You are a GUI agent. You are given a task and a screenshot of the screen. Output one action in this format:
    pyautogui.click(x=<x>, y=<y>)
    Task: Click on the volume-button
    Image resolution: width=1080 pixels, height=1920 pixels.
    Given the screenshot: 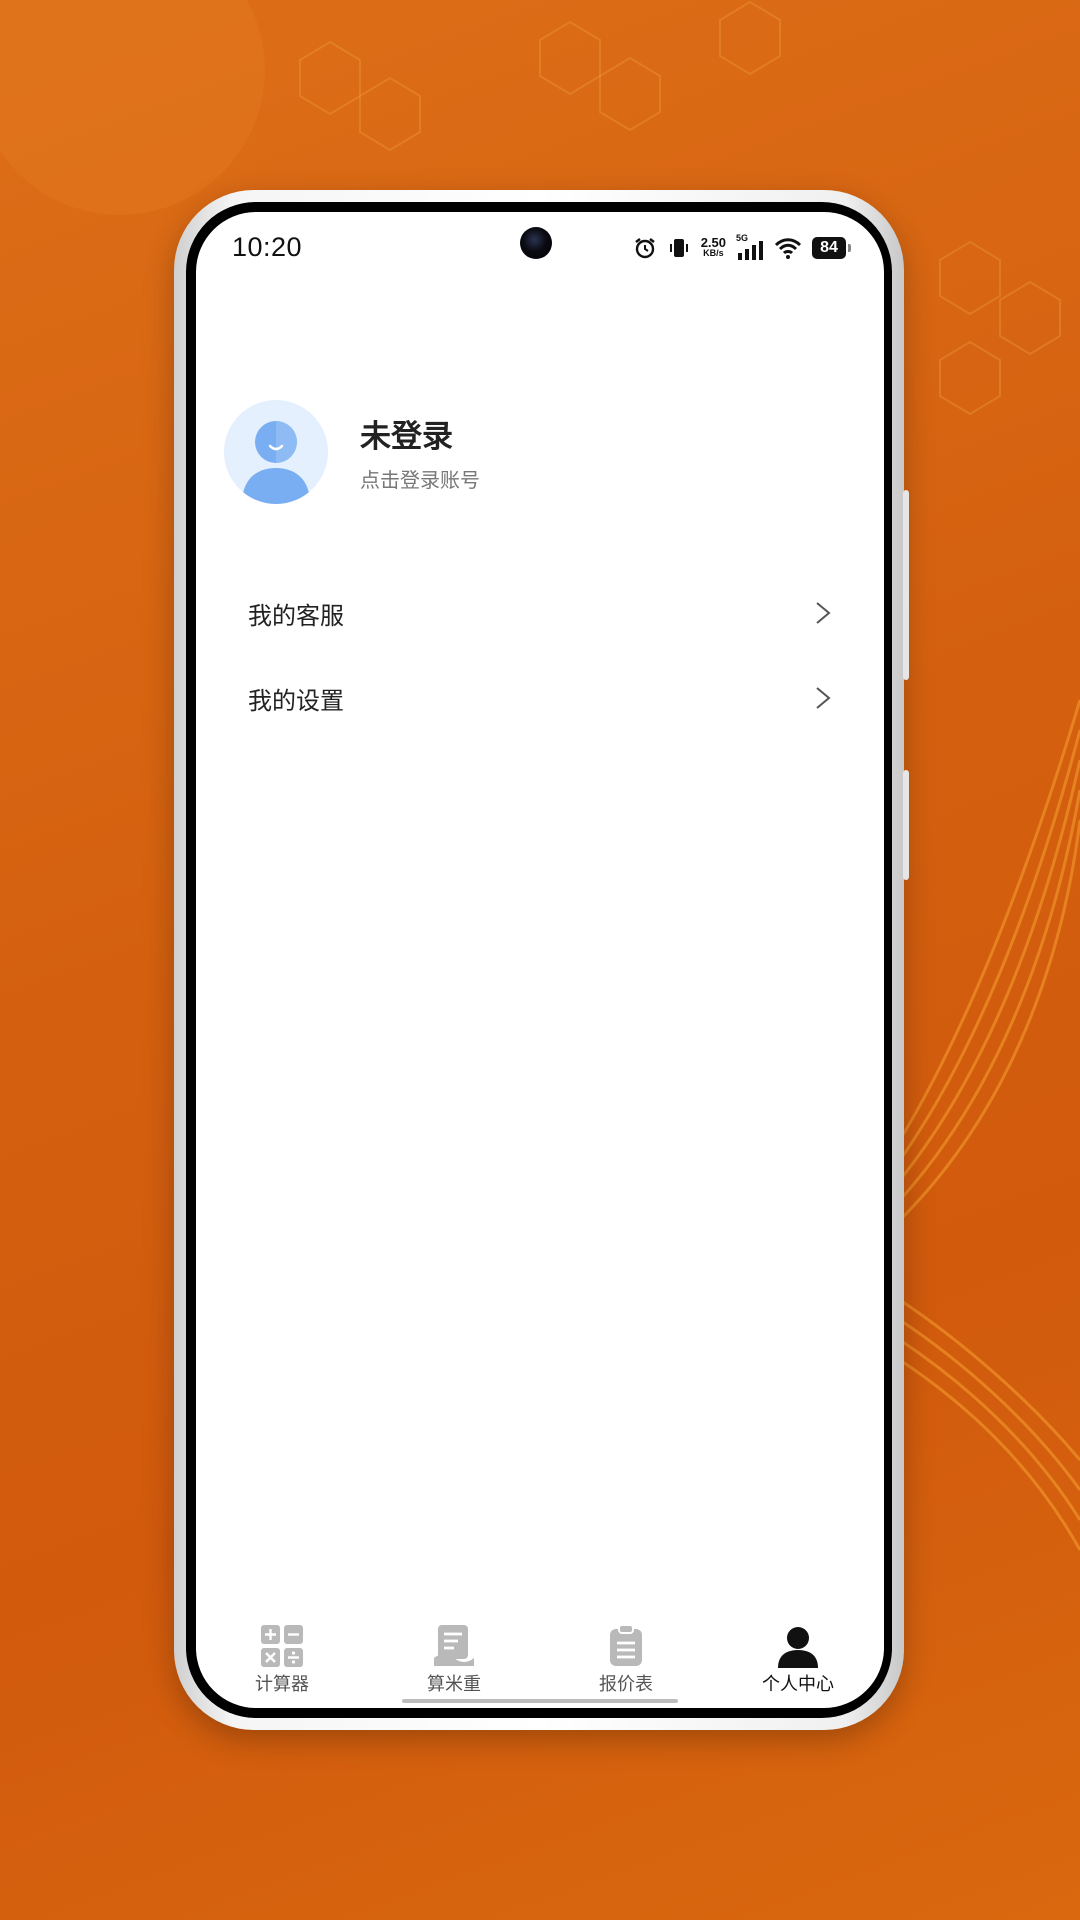 What is the action you would take?
    pyautogui.click(x=906, y=585)
    